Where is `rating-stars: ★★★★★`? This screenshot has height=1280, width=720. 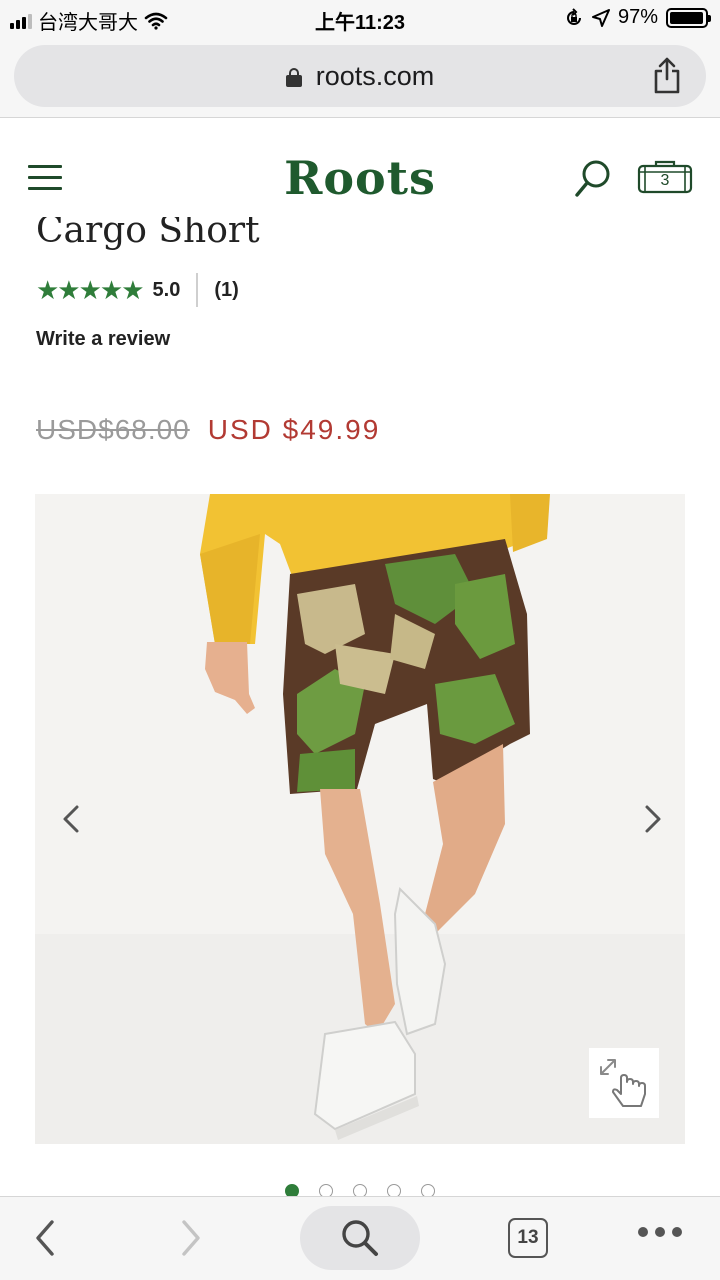 rating-stars: ★★★★★ is located at coordinates (90, 289).